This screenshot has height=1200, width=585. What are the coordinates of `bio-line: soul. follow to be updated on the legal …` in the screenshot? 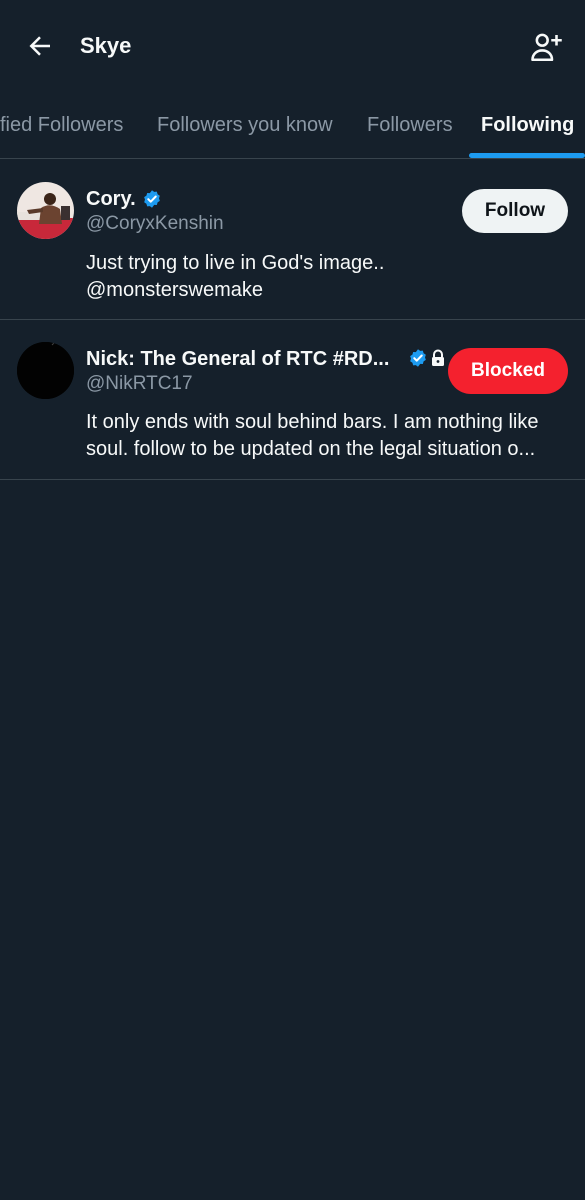 It's located at (311, 449).